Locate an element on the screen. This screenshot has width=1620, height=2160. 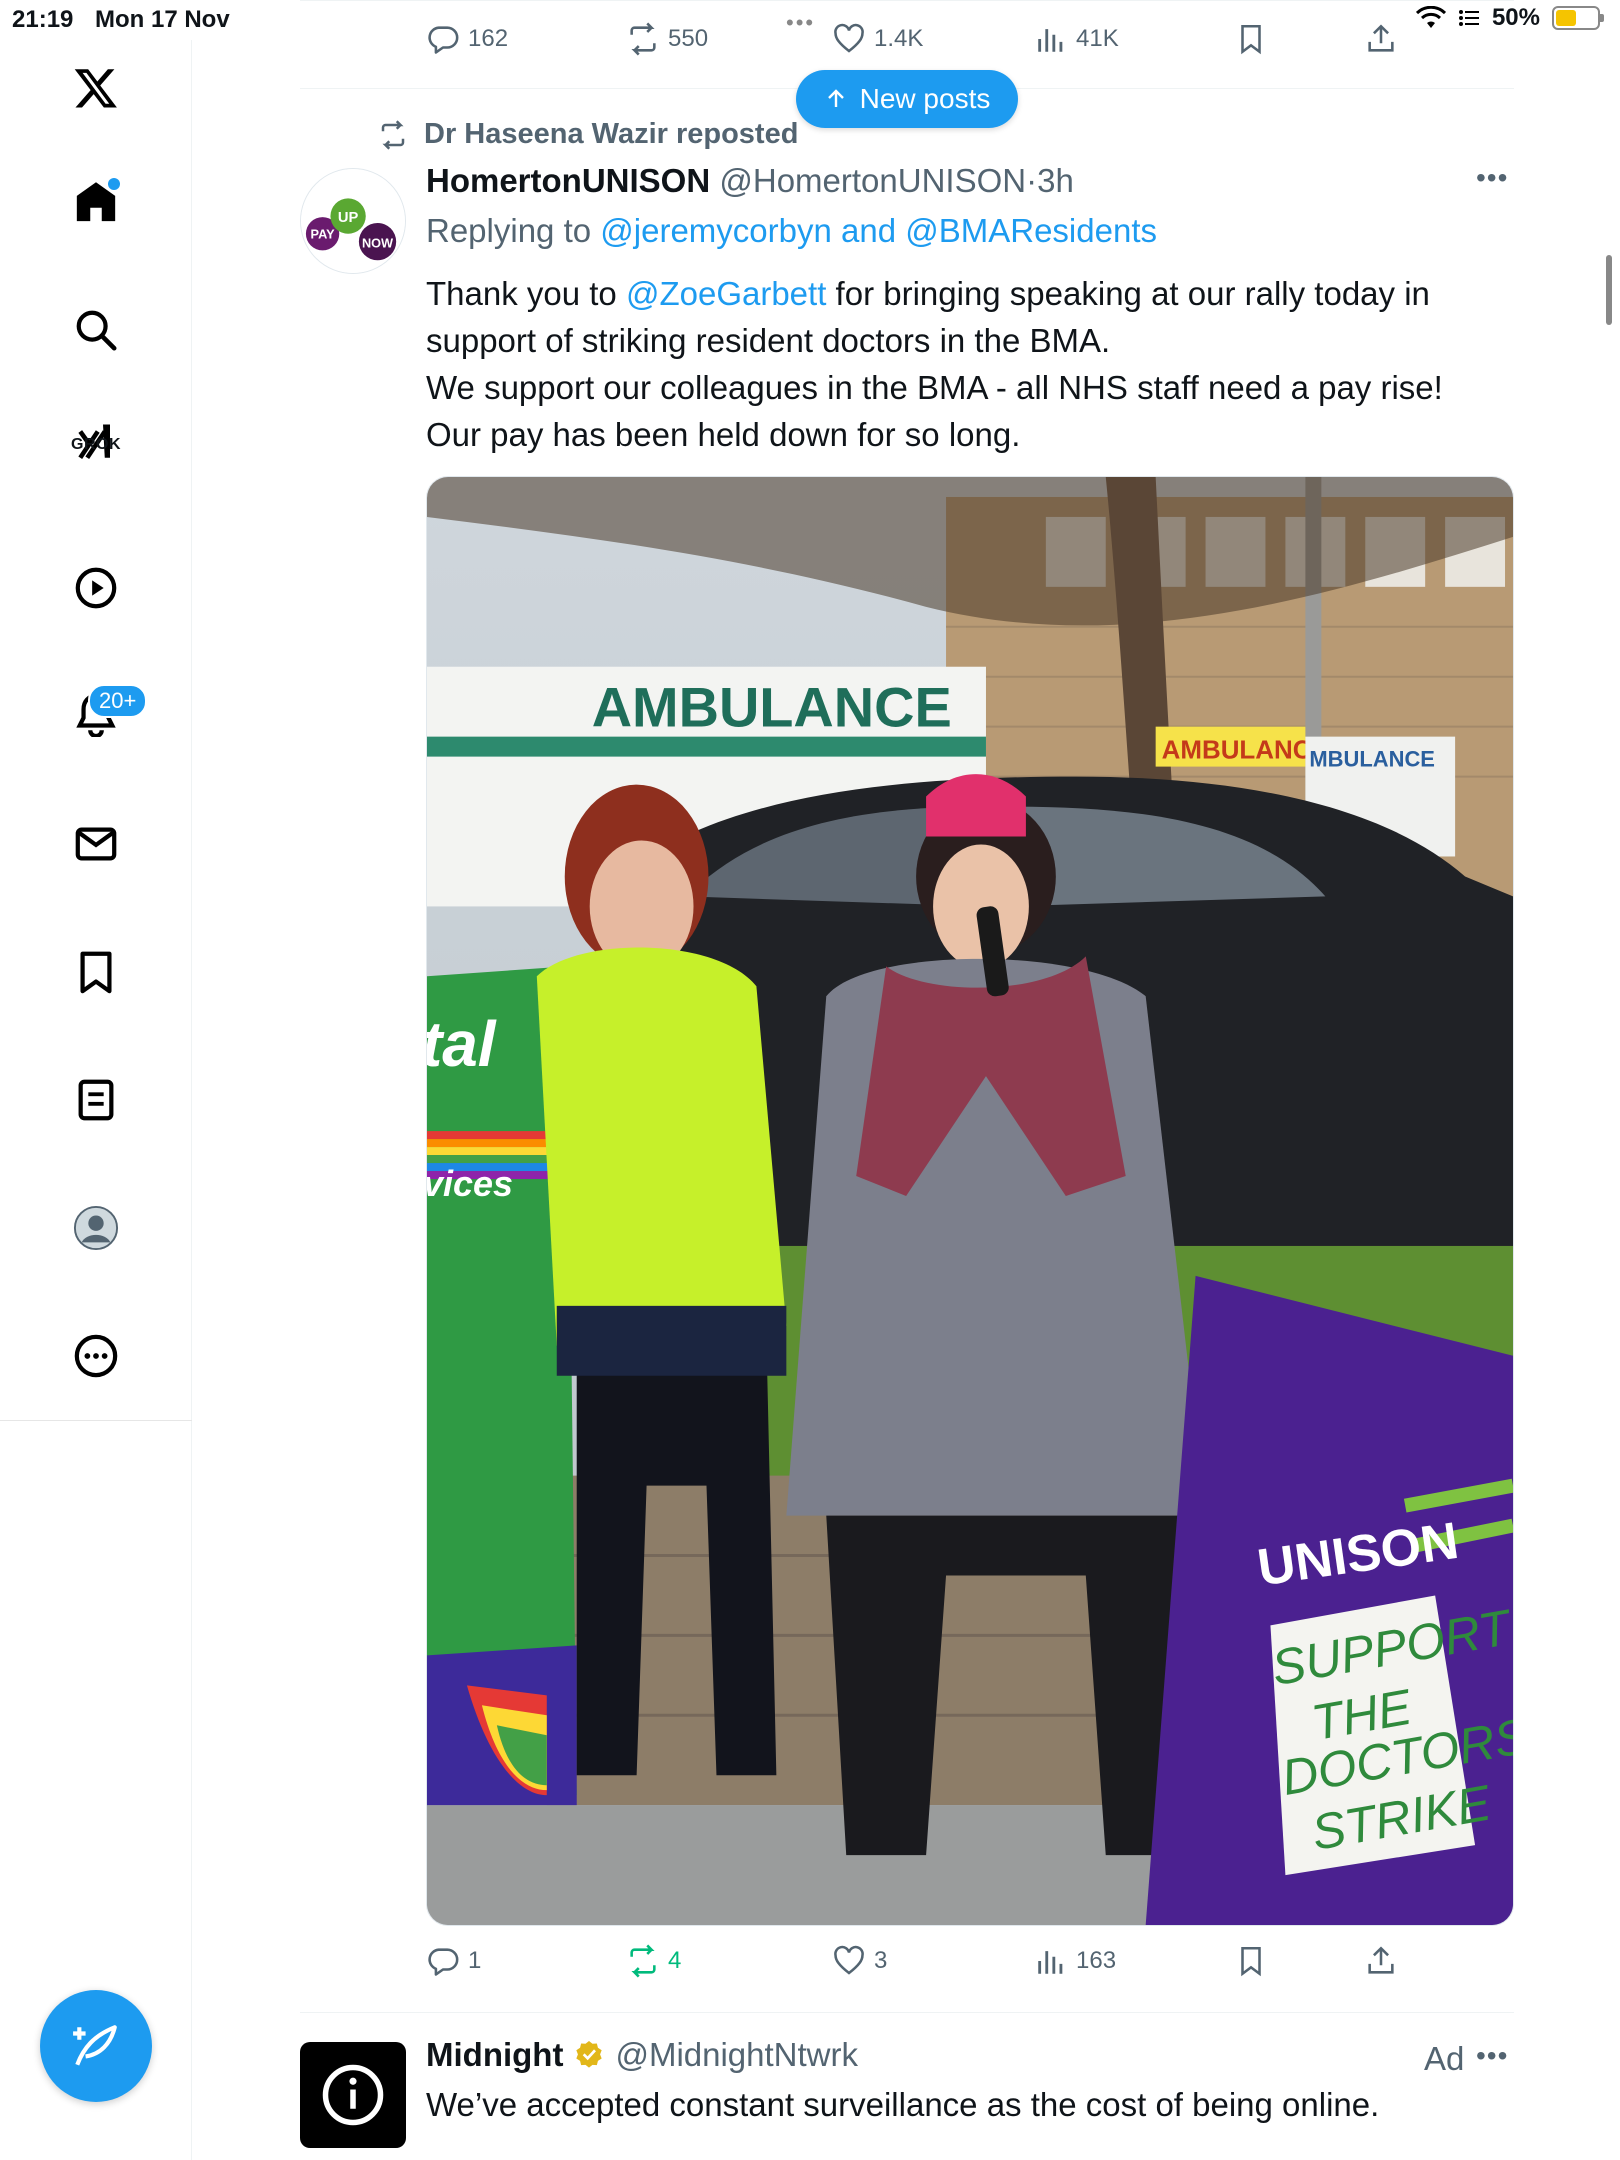
ad-label: Ad is located at coordinates (1444, 2058).